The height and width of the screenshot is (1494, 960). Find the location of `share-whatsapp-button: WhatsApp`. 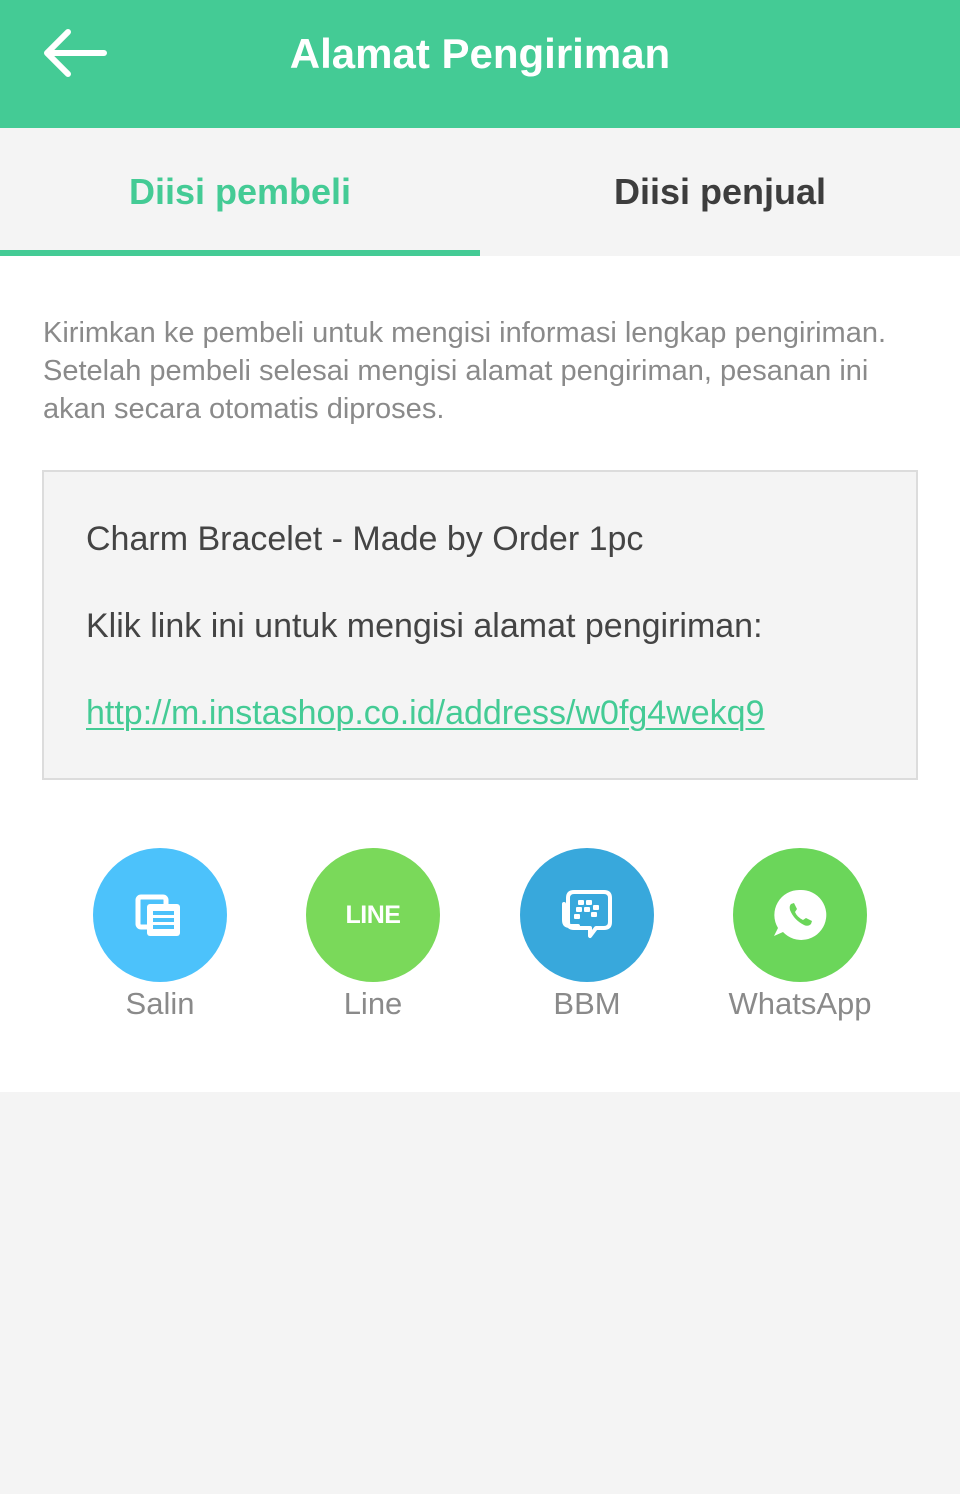

share-whatsapp-button: WhatsApp is located at coordinates (800, 943).